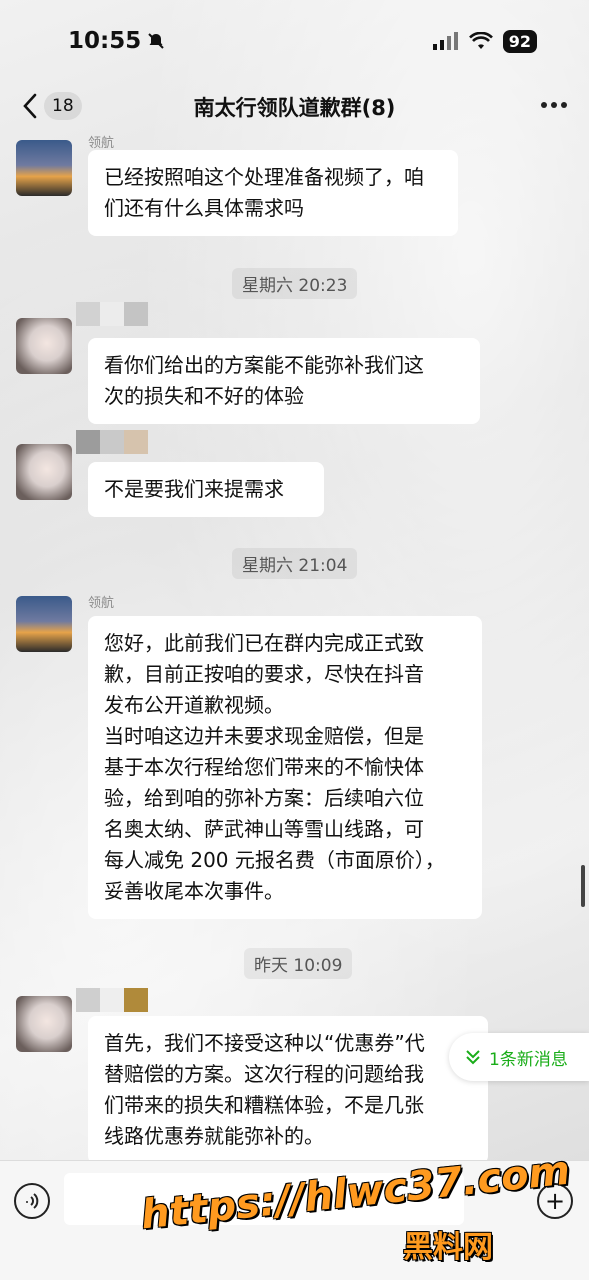 This screenshot has height=1280, width=589. What do you see at coordinates (194, 891) in the screenshot?
I see `message-line: 妥善收尾本次事件。` at bounding box center [194, 891].